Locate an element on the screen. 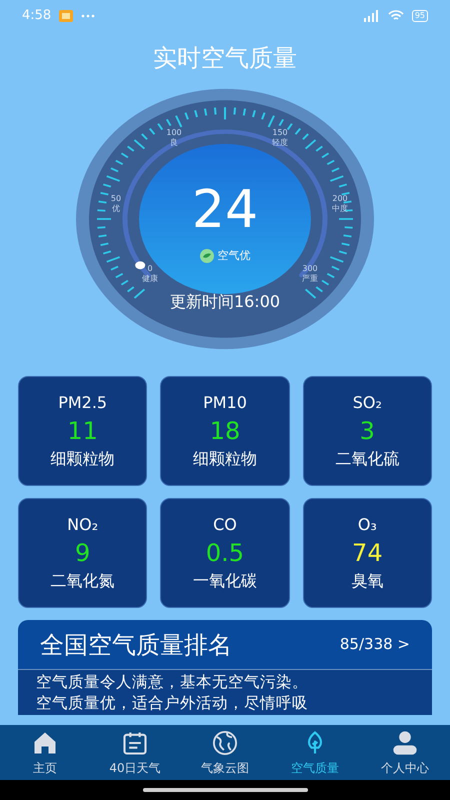  pollutant-value: 11 is located at coordinates (82, 431).